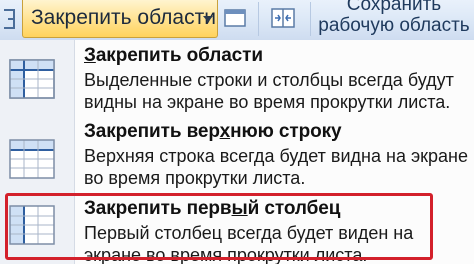  Describe the element at coordinates (225, 131) in the screenshot. I see `access-key: х` at that location.